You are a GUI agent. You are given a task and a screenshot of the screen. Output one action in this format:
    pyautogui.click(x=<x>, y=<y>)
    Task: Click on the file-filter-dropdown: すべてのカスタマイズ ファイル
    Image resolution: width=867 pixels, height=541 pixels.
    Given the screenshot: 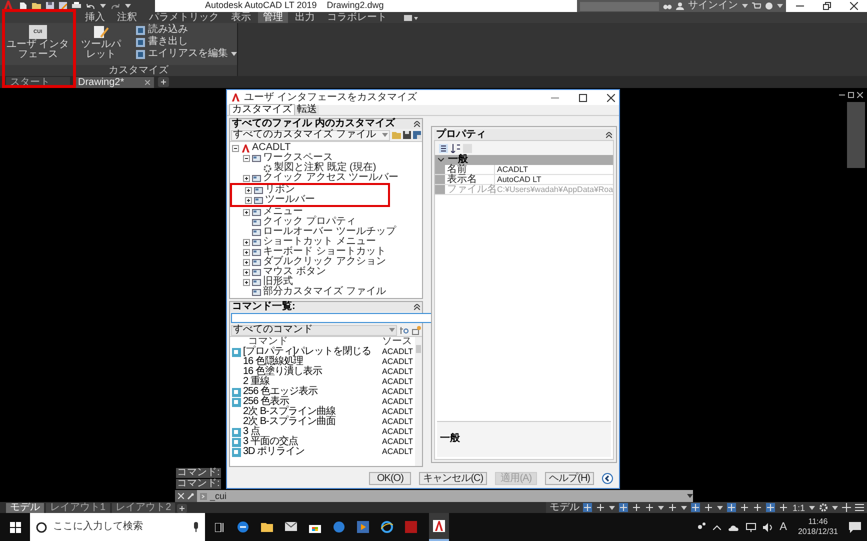 What is the action you would take?
    pyautogui.click(x=310, y=135)
    